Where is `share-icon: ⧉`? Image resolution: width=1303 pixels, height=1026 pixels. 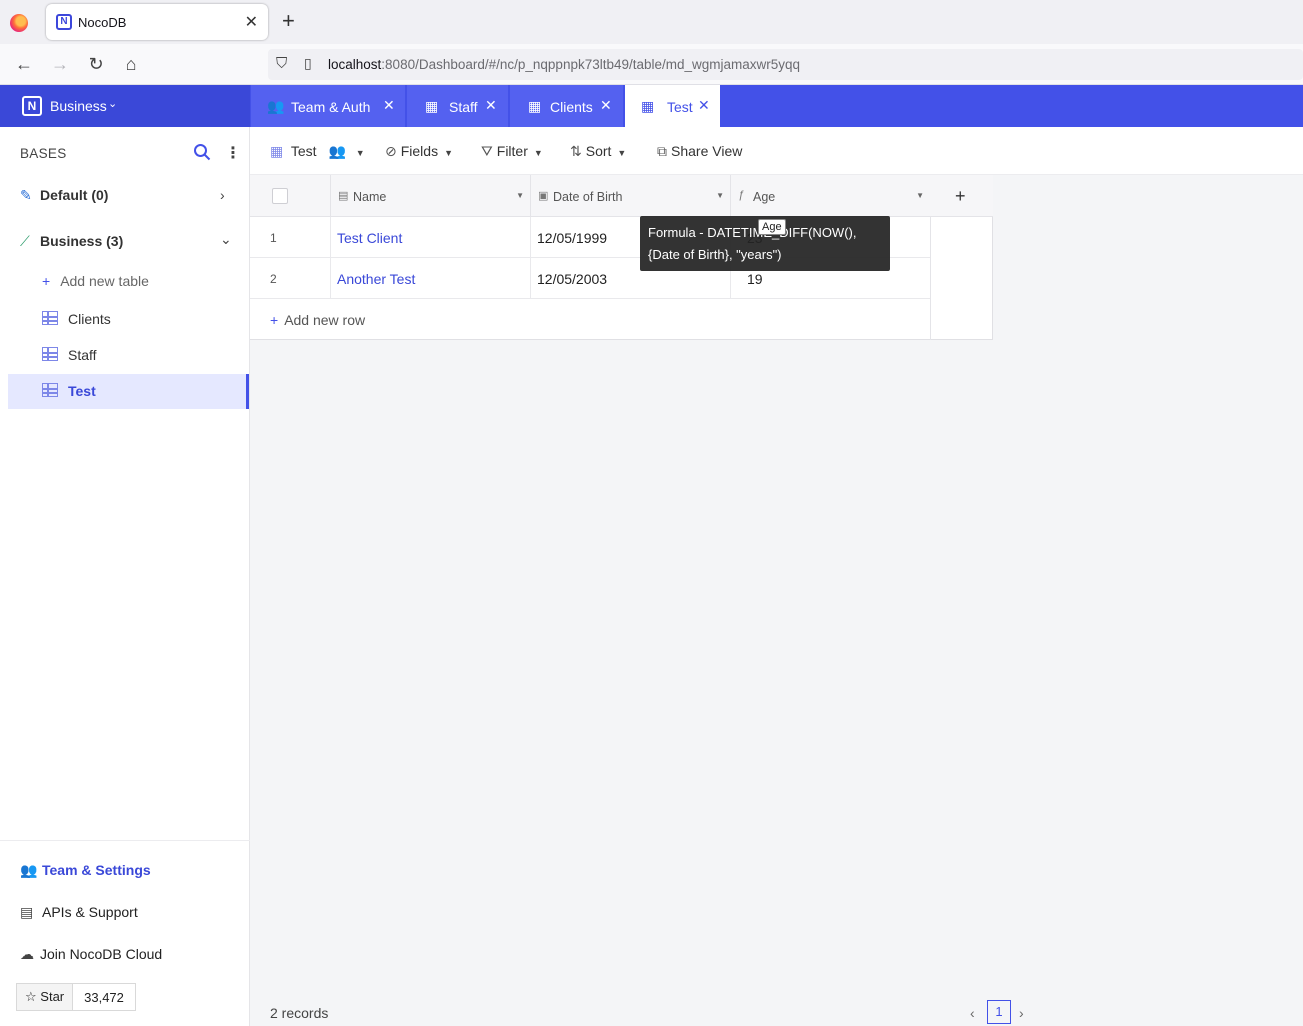
share-icon: ⧉ is located at coordinates (662, 151).